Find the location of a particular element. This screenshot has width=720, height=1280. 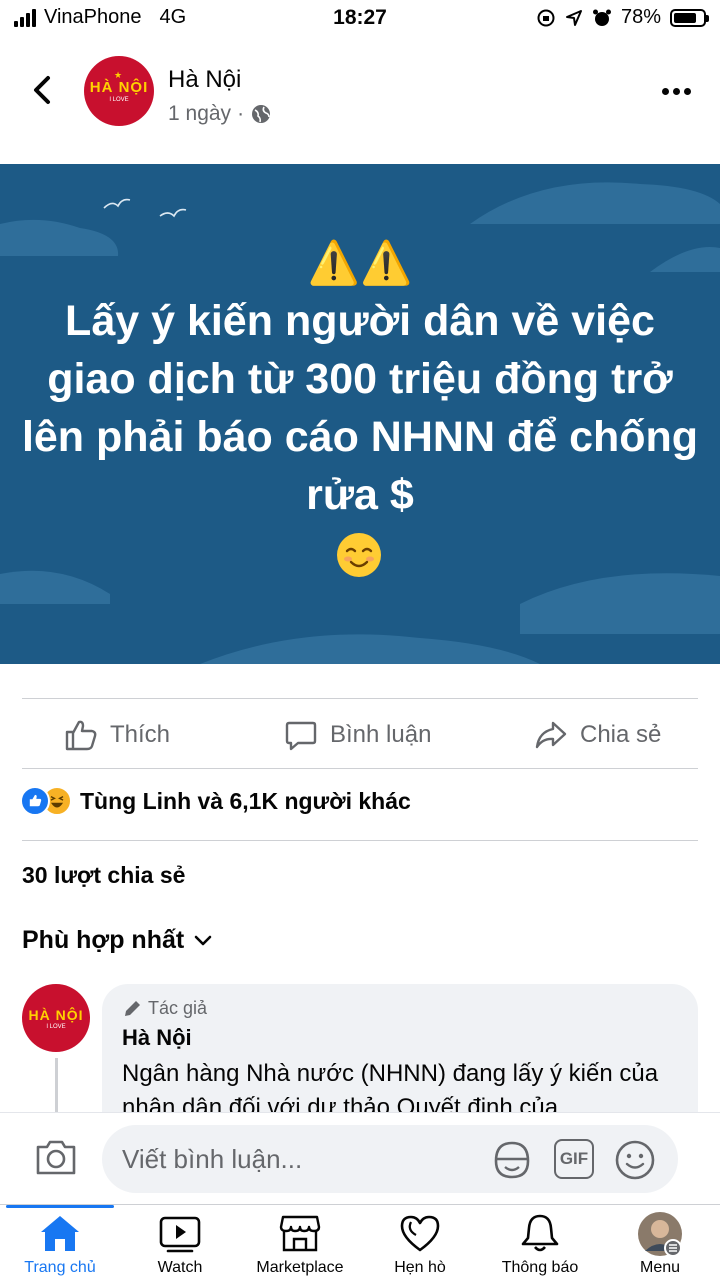

watch-video-icon is located at coordinates (180, 1234).